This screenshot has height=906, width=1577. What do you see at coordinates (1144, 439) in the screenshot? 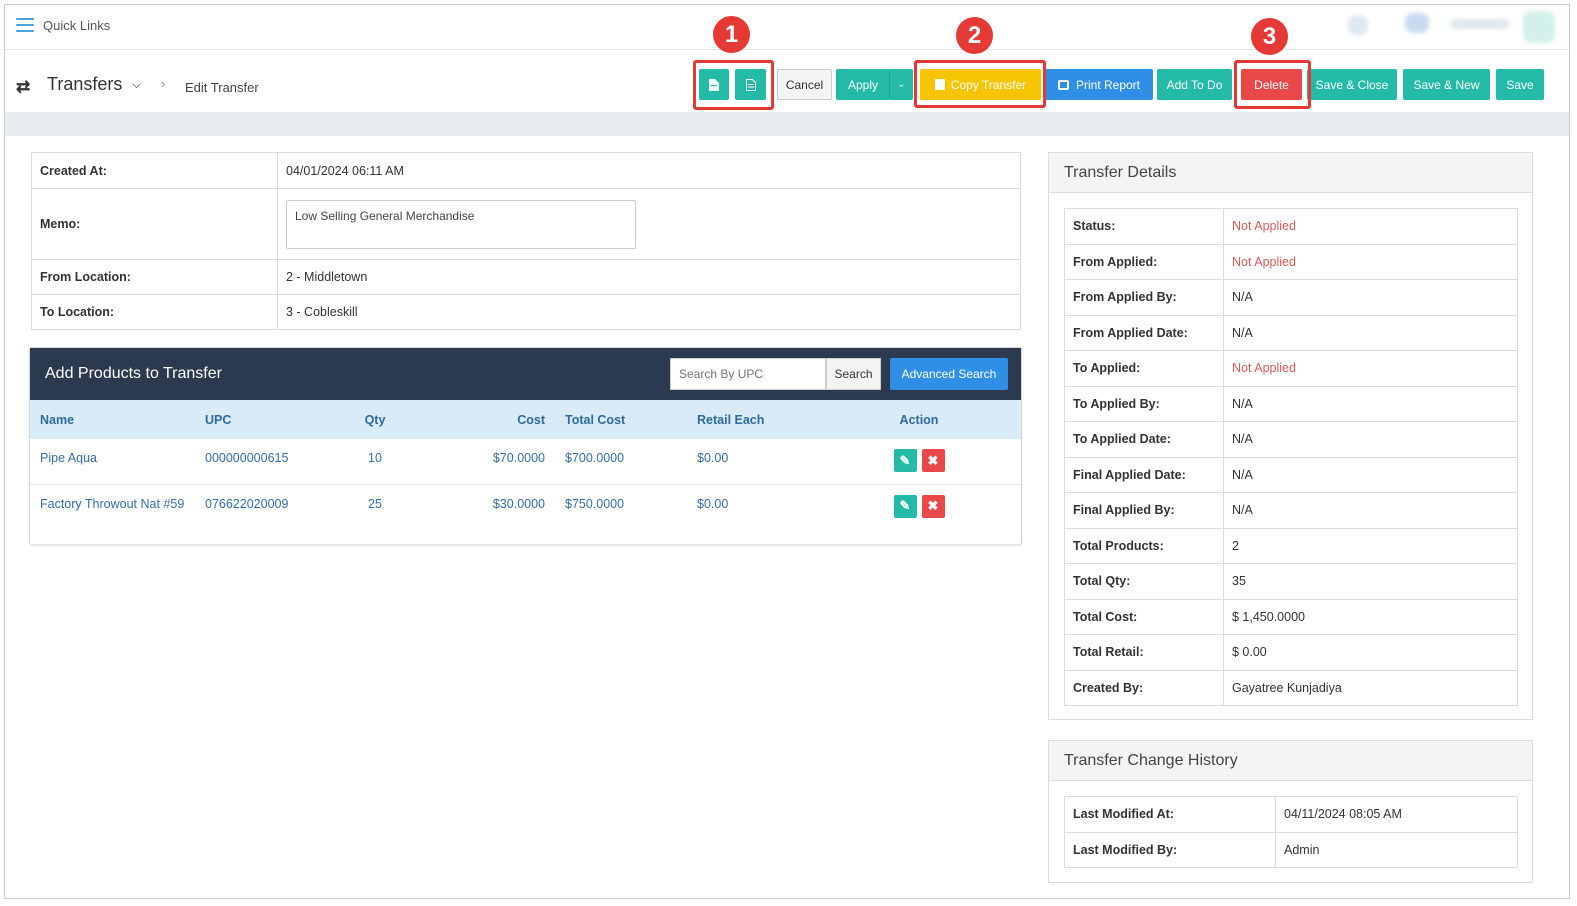
I see `to-applied-date-label: To Applied Date:` at bounding box center [1144, 439].